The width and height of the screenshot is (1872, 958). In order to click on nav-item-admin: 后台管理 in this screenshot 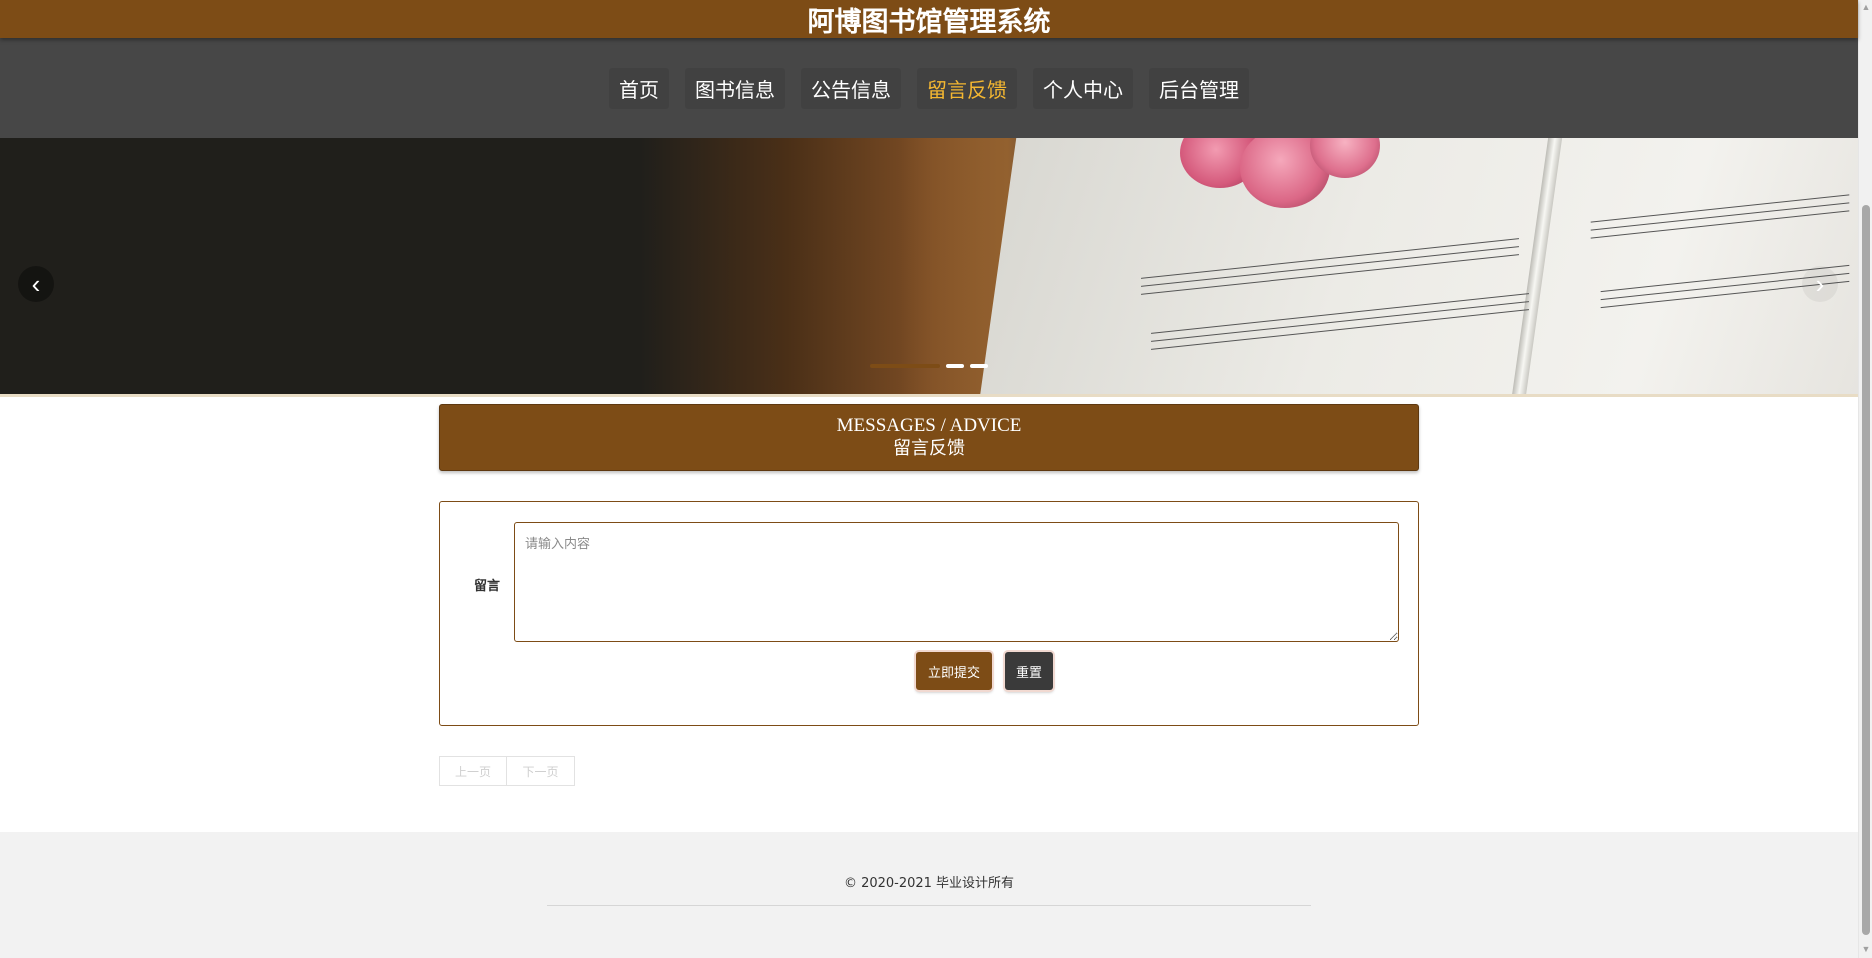, I will do `click(1199, 88)`.